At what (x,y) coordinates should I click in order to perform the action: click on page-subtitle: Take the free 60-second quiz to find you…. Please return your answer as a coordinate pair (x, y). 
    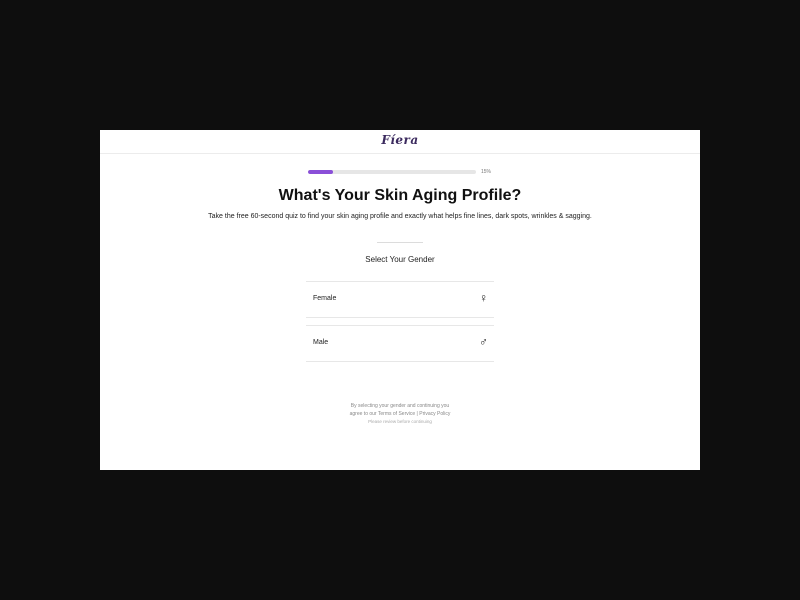
    Looking at the image, I should click on (400, 216).